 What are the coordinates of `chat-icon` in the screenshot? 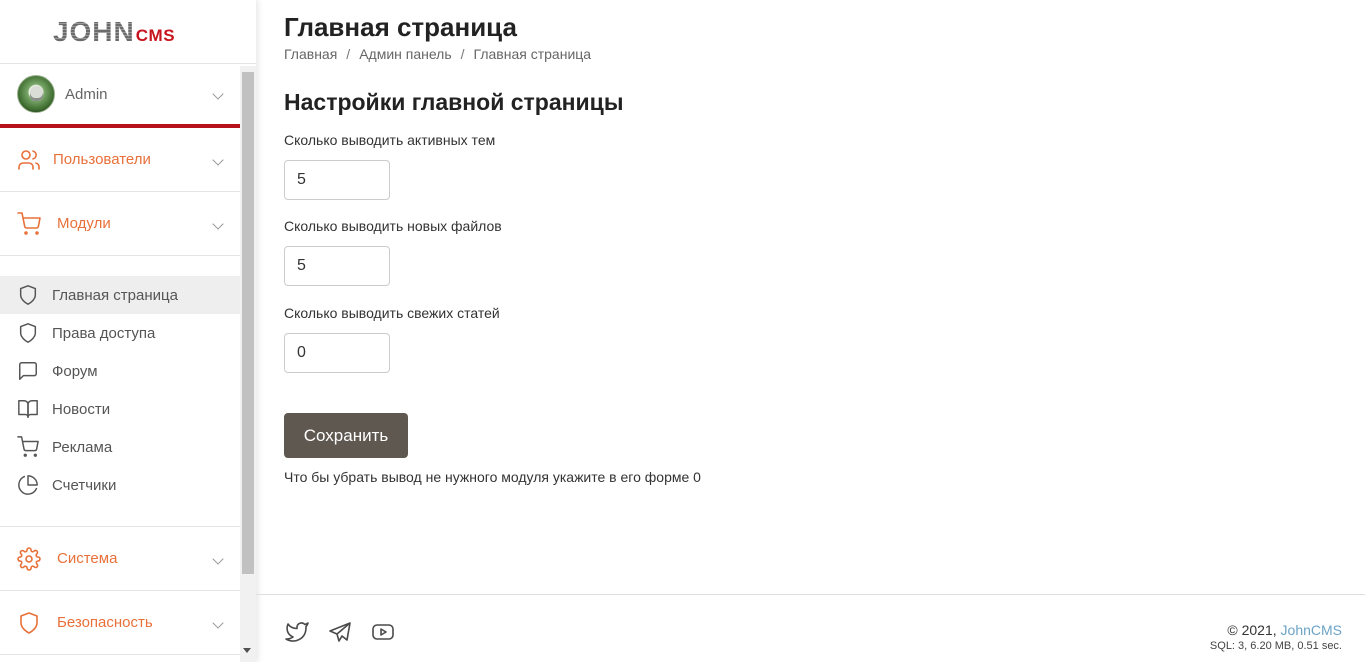 It's located at (28, 371).